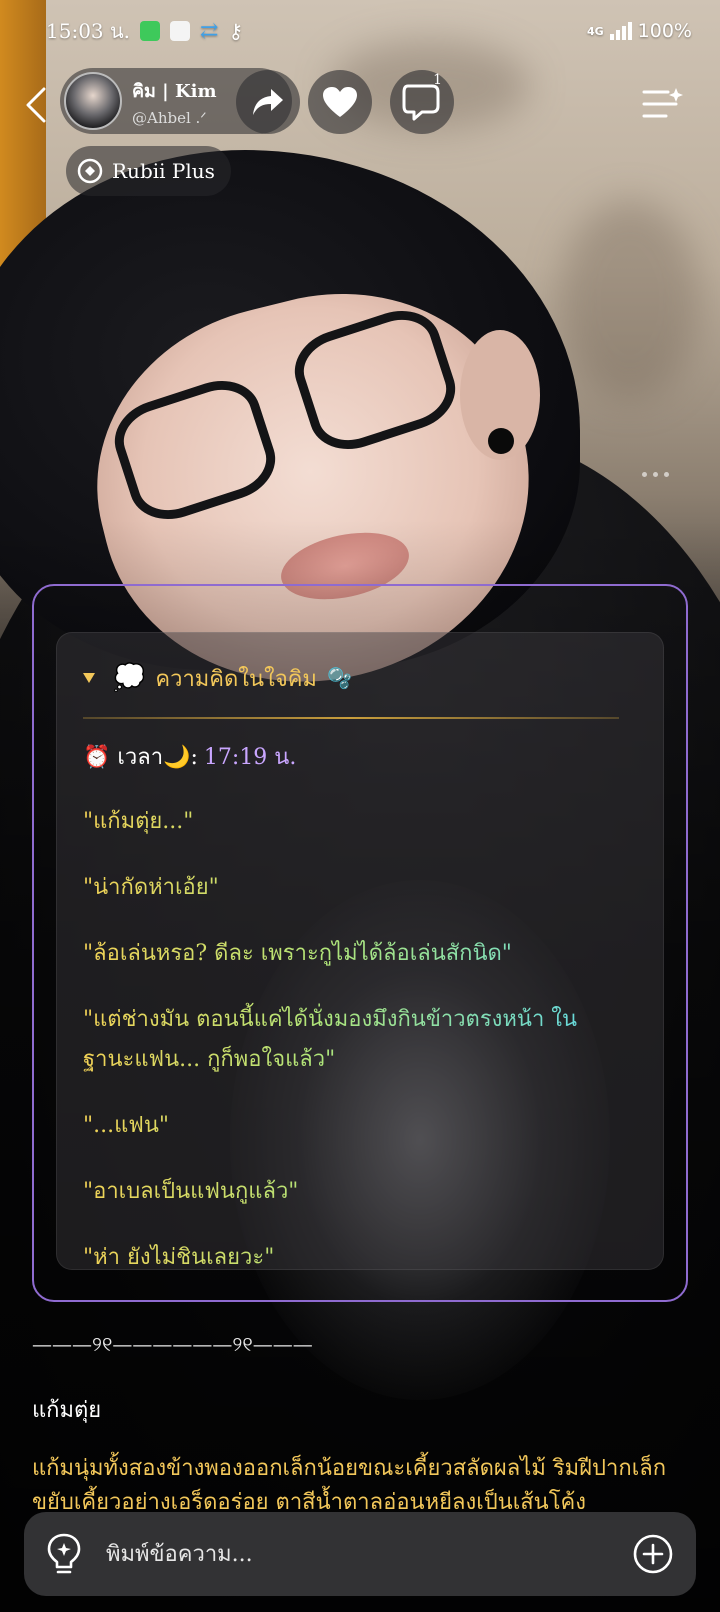  What do you see at coordinates (67, 1410) in the screenshot?
I see `message-text: แก้มตุ่ย` at bounding box center [67, 1410].